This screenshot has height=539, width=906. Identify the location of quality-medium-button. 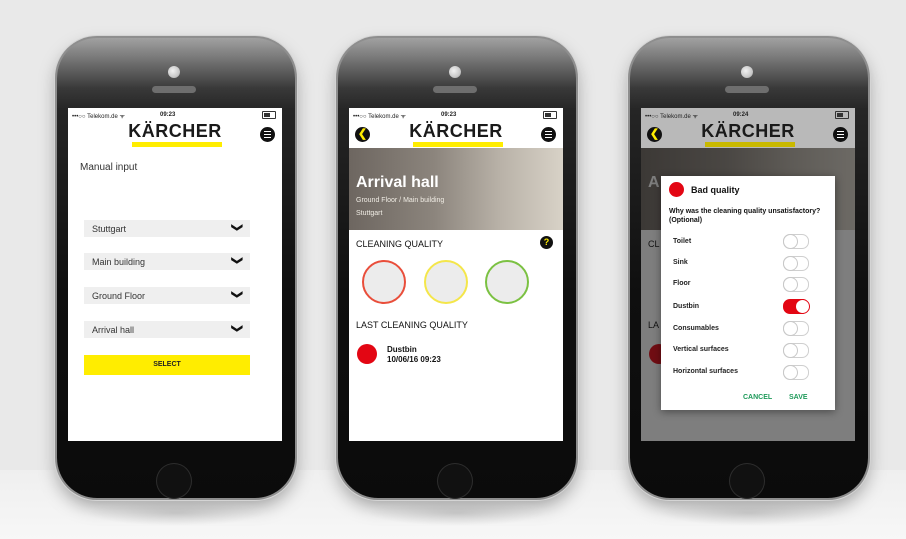
(446, 282).